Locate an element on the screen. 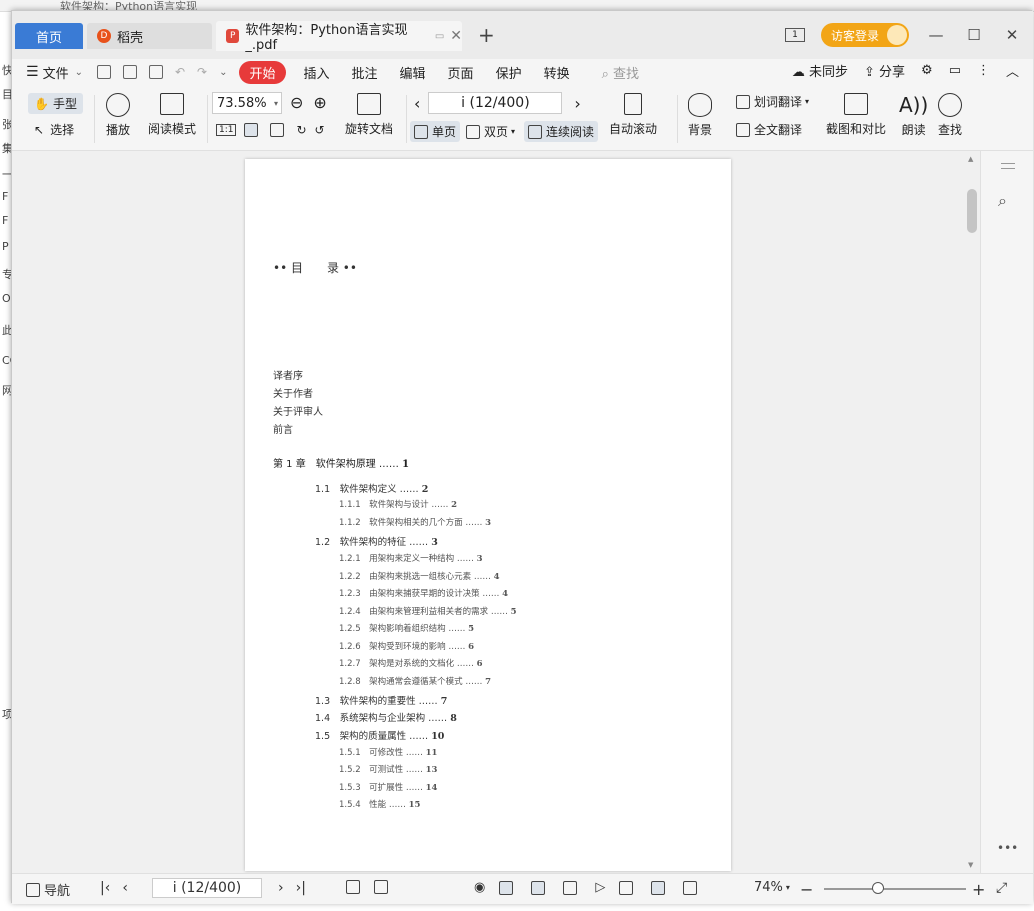 The height and width of the screenshot is (911, 1034). open-icon is located at coordinates (103, 72).